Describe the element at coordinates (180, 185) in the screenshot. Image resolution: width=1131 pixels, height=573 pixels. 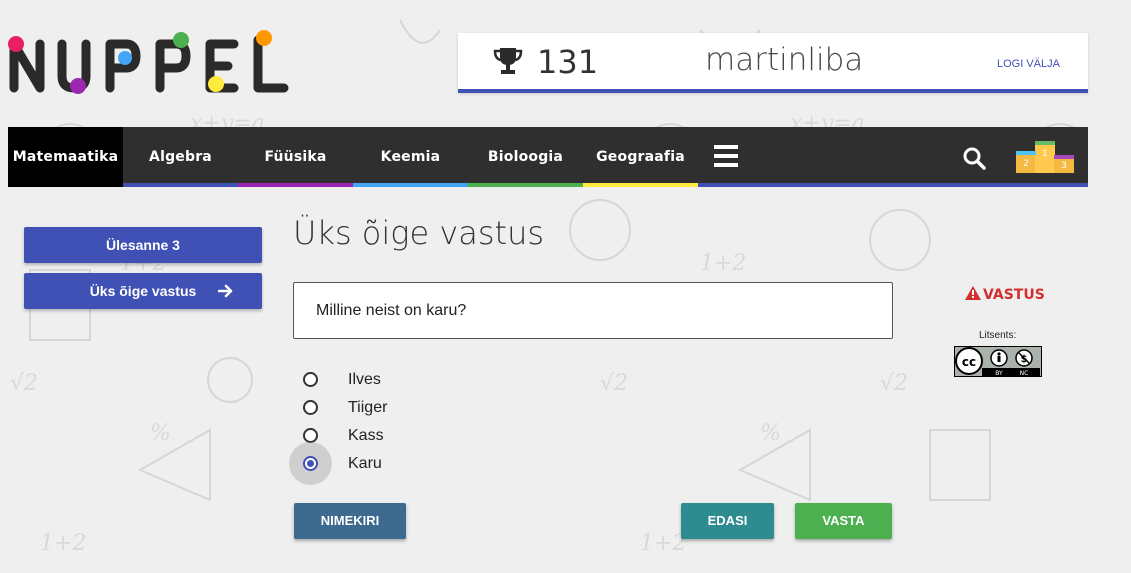
I see `nav-stripe-algebra` at that location.